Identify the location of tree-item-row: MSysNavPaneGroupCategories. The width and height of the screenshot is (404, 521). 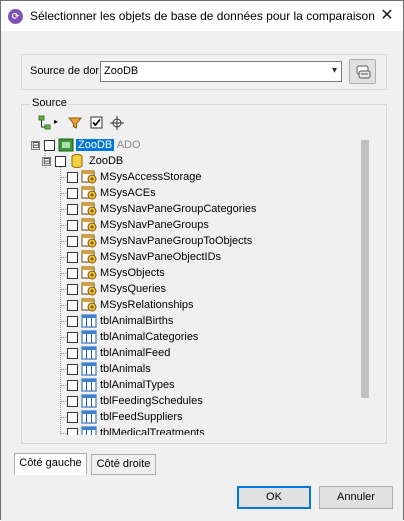
(199, 209).